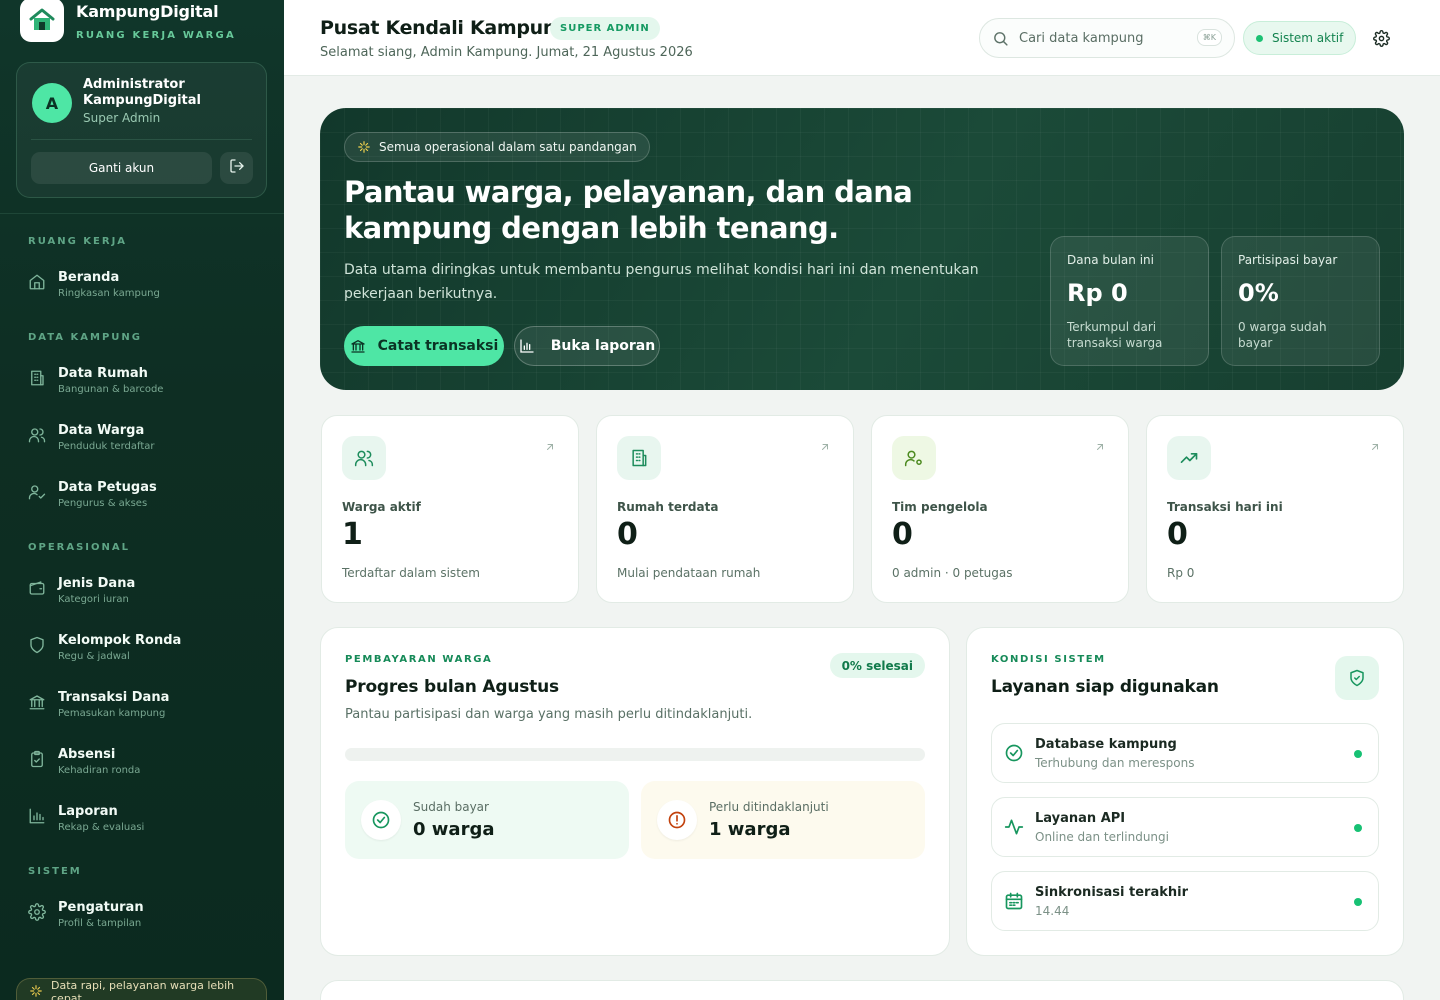 The width and height of the screenshot is (1440, 1000). I want to click on sidebar-item-sub: Regu & jadwal, so click(94, 656).